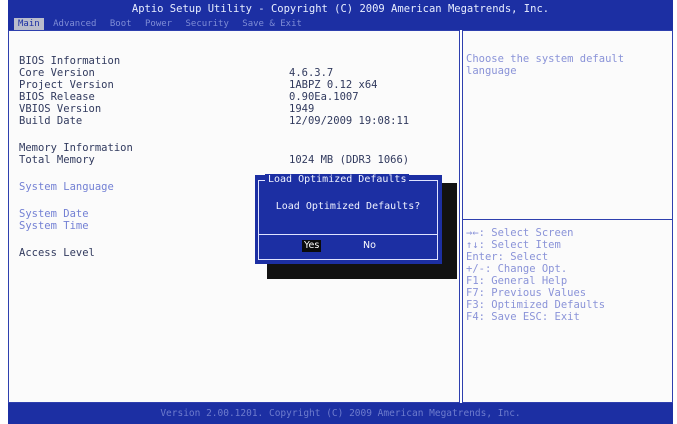  What do you see at coordinates (54, 214) in the screenshot?
I see `system-date-item: System Date` at bounding box center [54, 214].